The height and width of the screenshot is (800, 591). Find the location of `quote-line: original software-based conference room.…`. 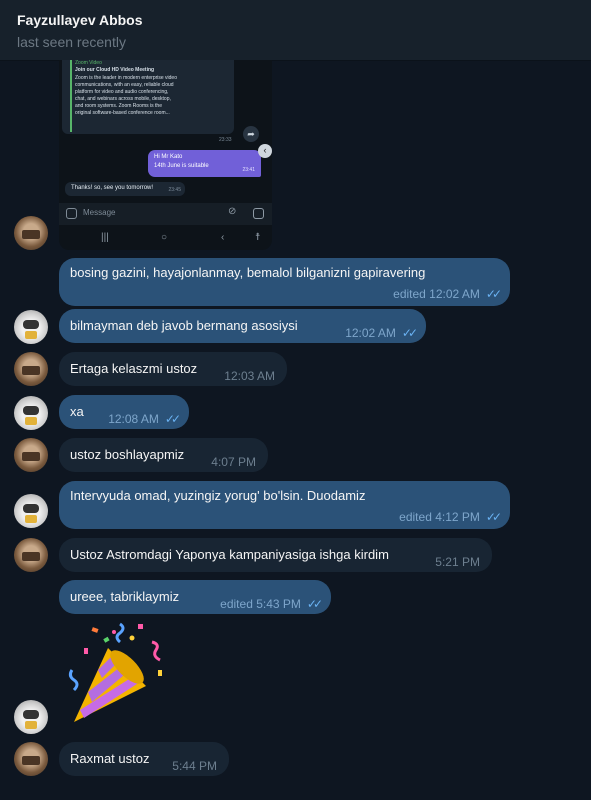

quote-line: original software-based conference room.… is located at coordinates (122, 113).